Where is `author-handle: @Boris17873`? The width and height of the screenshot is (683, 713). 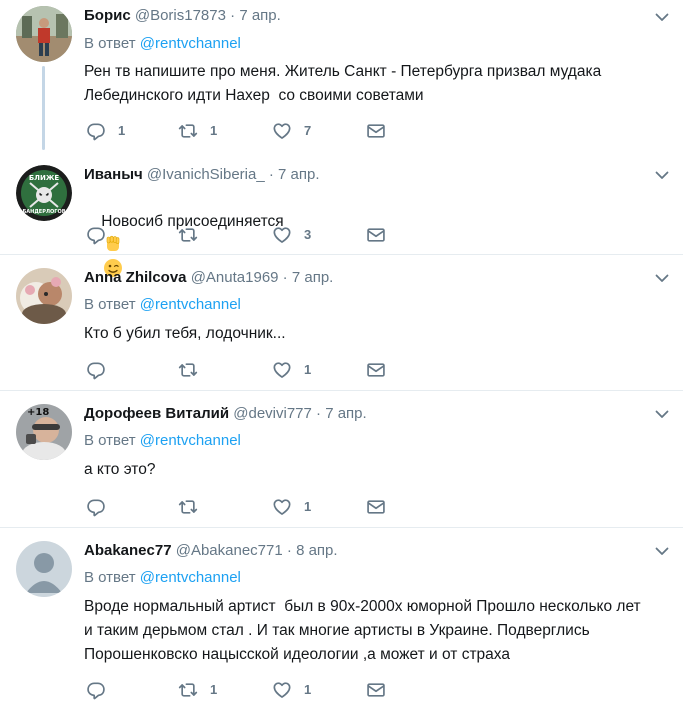 author-handle: @Boris17873 is located at coordinates (180, 15).